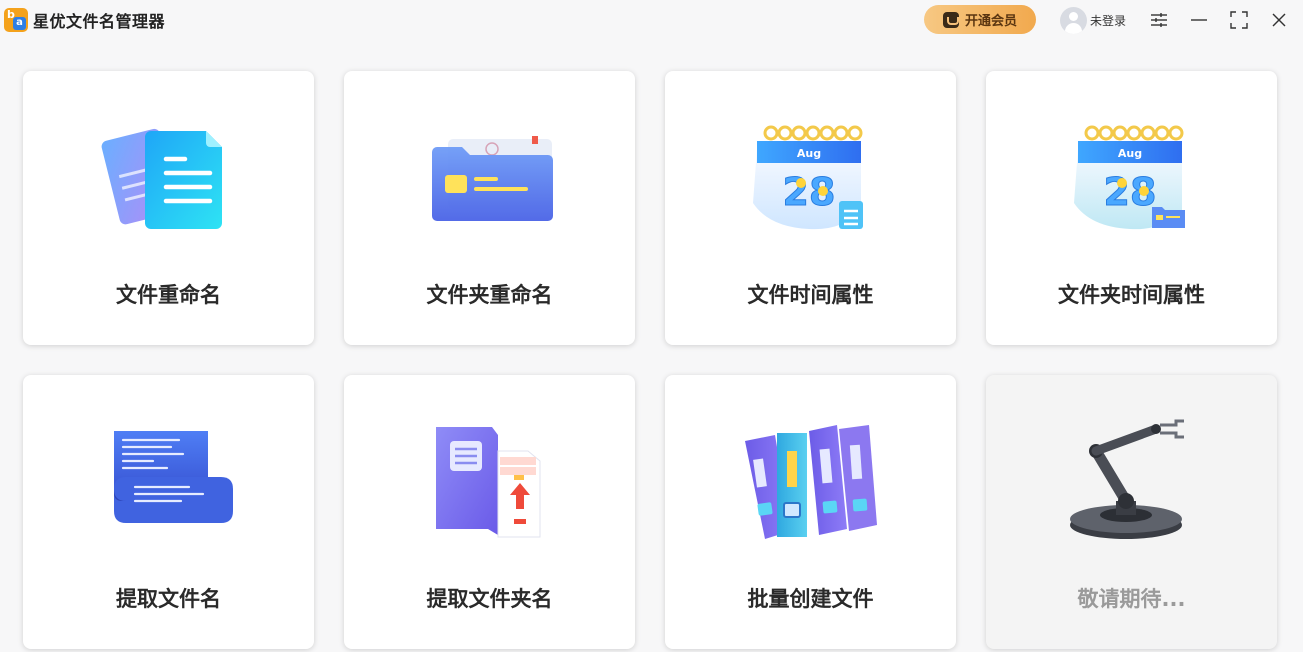 This screenshot has height=652, width=1303. I want to click on documents-icon, so click(161, 178).